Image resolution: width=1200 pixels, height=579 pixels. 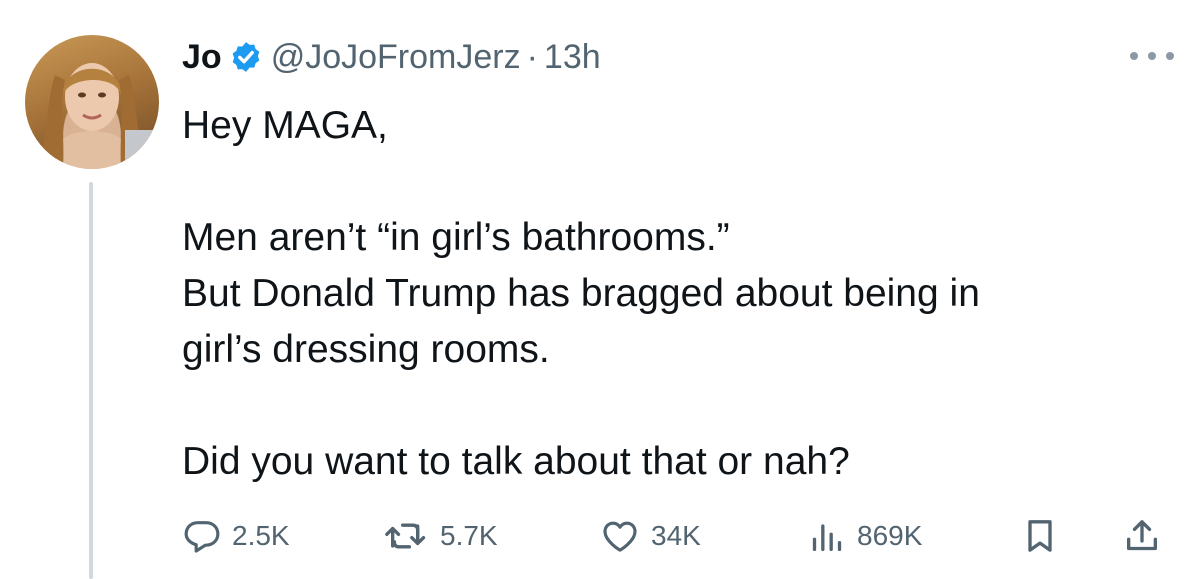 What do you see at coordinates (827, 537) in the screenshot?
I see `views-icon` at bounding box center [827, 537].